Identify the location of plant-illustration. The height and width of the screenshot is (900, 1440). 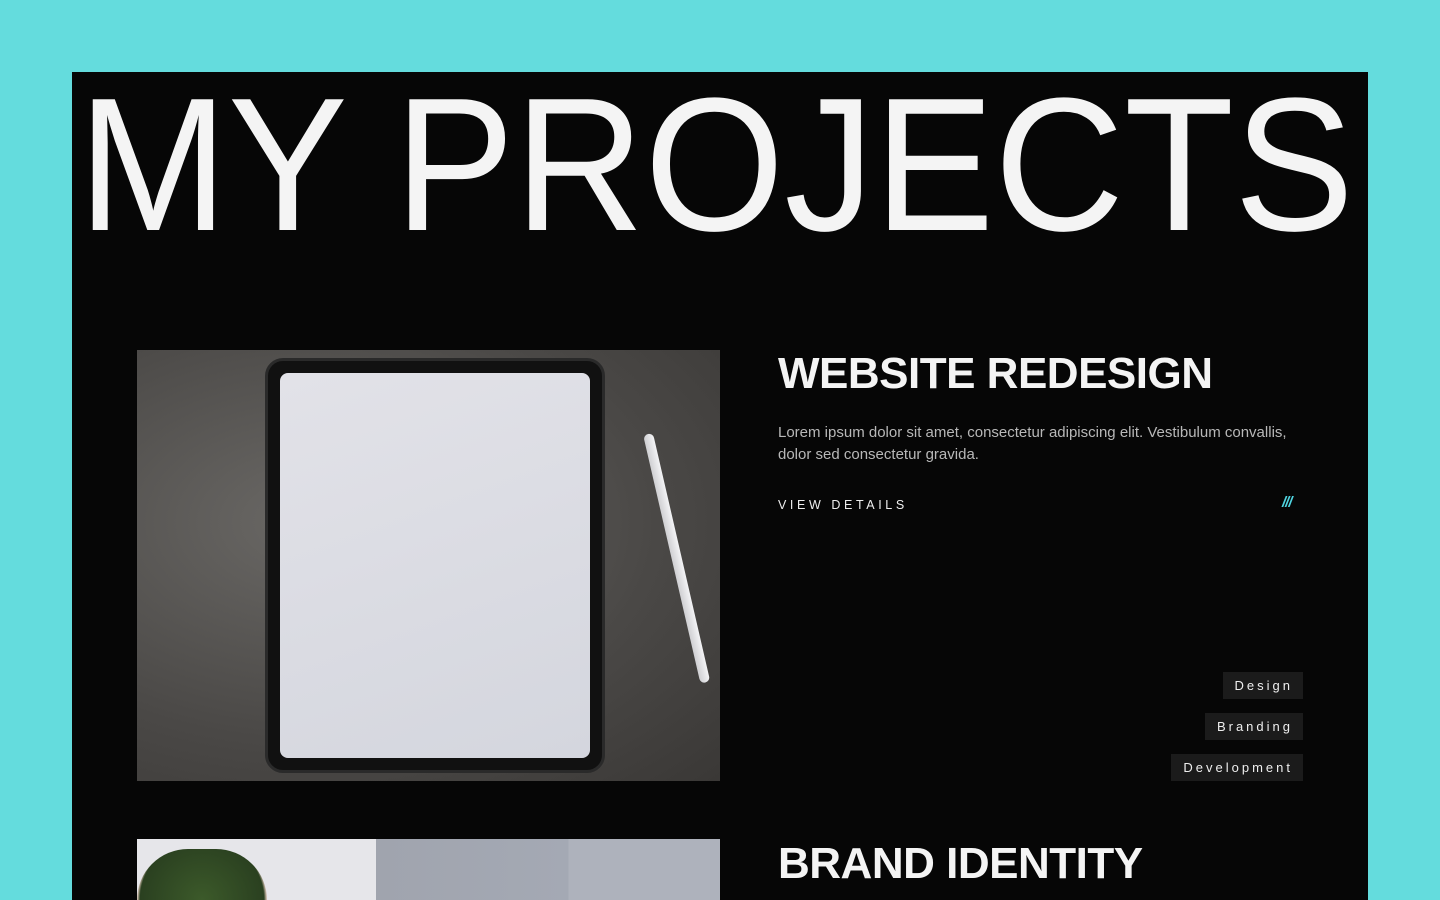
(202, 874).